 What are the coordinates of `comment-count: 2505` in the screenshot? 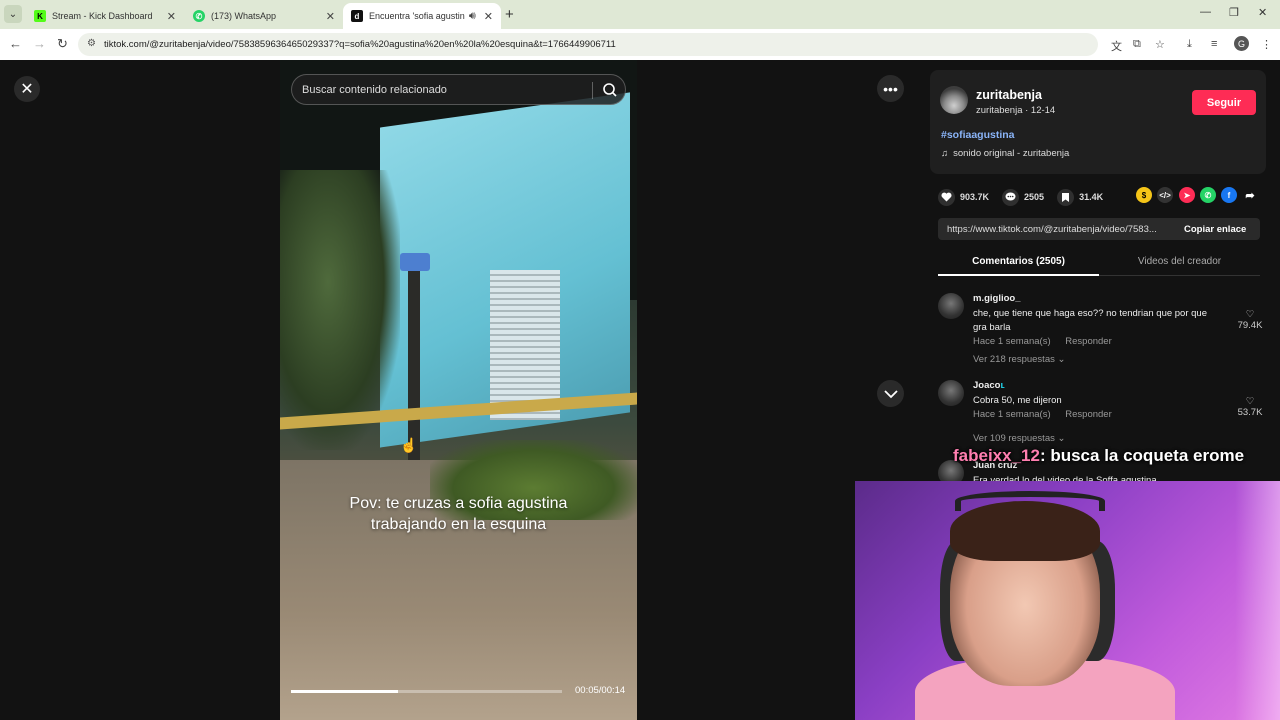 It's located at (1034, 197).